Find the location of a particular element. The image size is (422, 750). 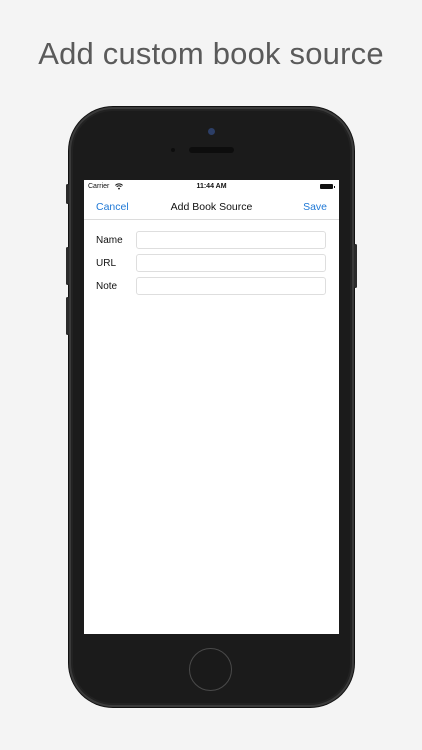

name-field is located at coordinates (231, 240).